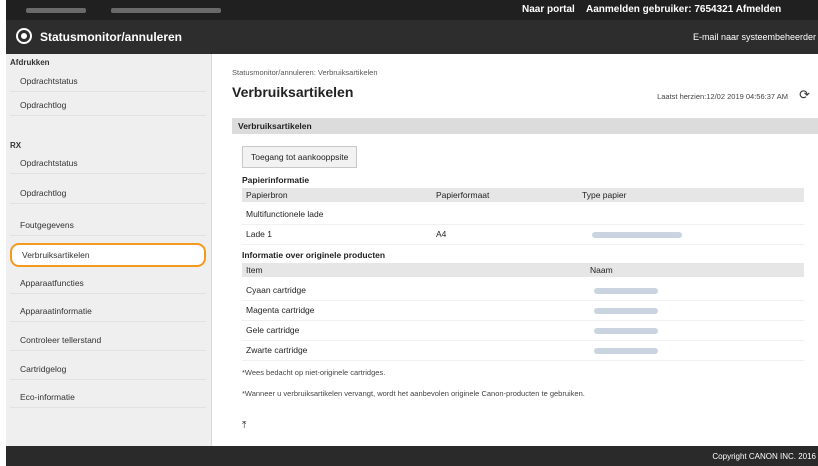 Image resolution: width=818 pixels, height=466 pixels. What do you see at coordinates (523, 290) in the screenshot?
I see `table-row: Cyaan cartridge` at bounding box center [523, 290].